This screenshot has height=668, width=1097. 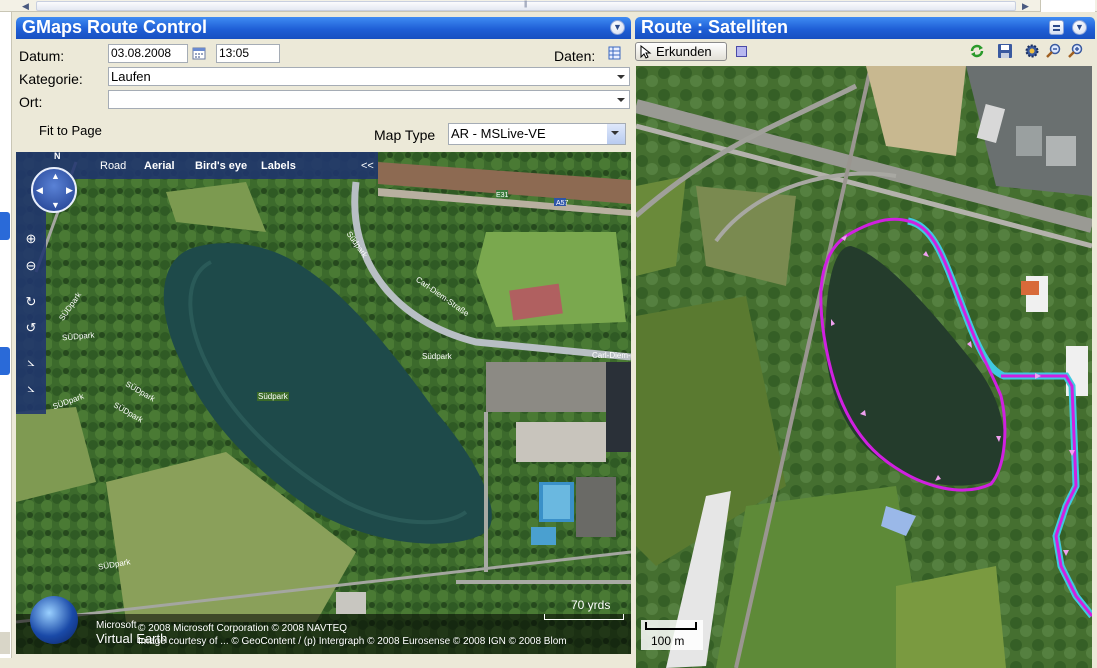 What do you see at coordinates (31, 302) in the screenshot?
I see `rotate-right-icon: ↻` at bounding box center [31, 302].